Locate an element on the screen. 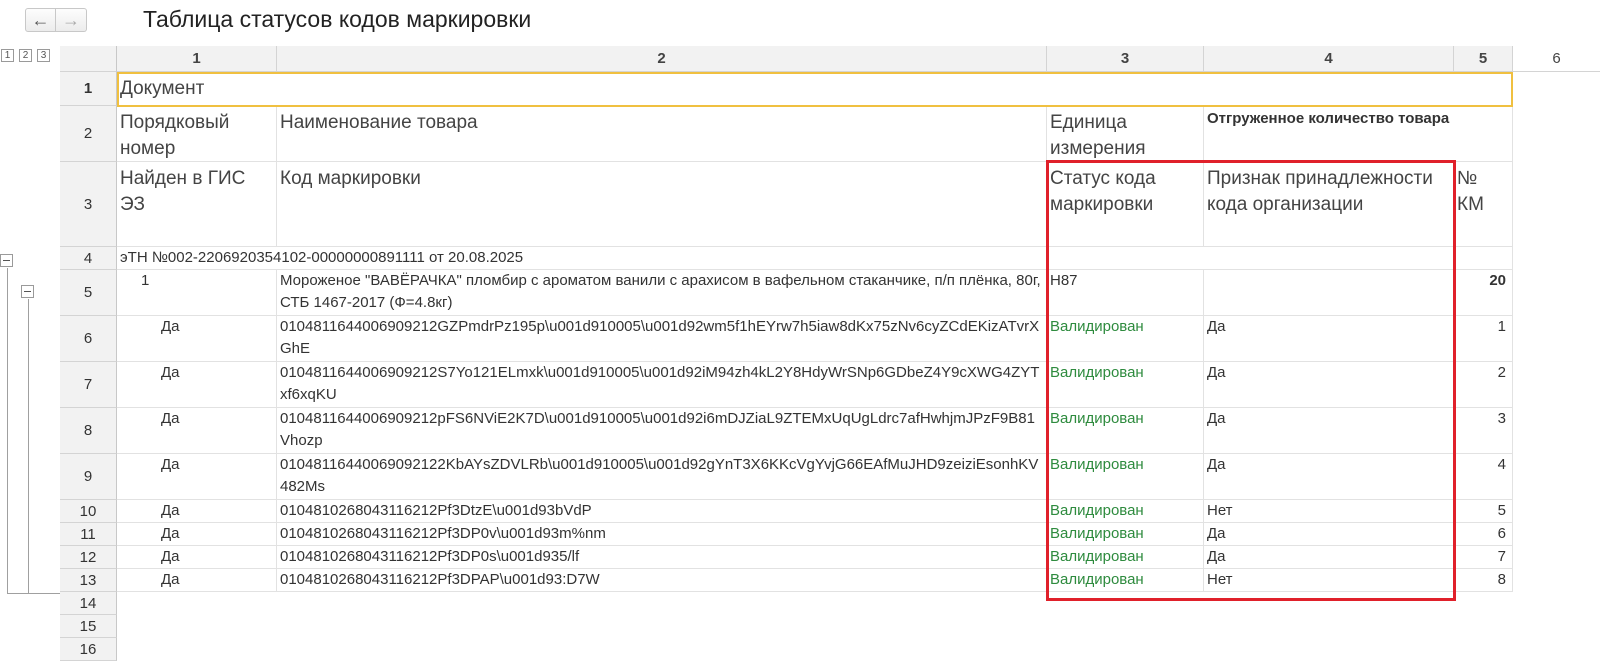 This screenshot has height=665, width=1600. km-number-cell: 4 is located at coordinates (1483, 477).